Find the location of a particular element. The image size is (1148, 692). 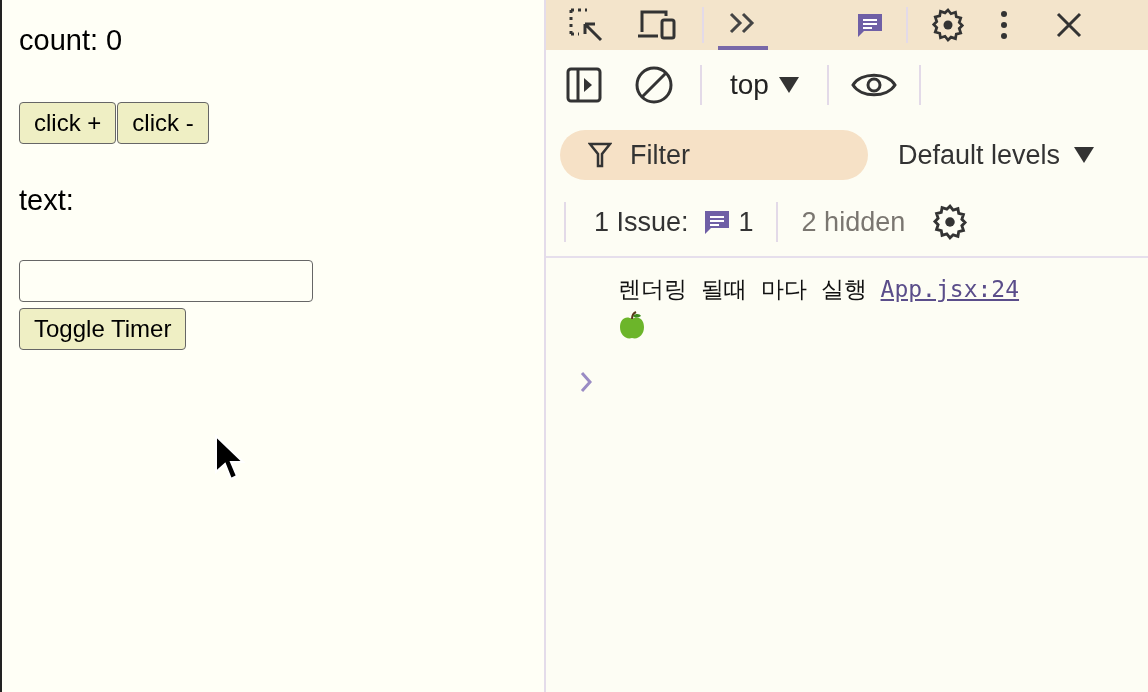

click-button: click + is located at coordinates (68, 123).